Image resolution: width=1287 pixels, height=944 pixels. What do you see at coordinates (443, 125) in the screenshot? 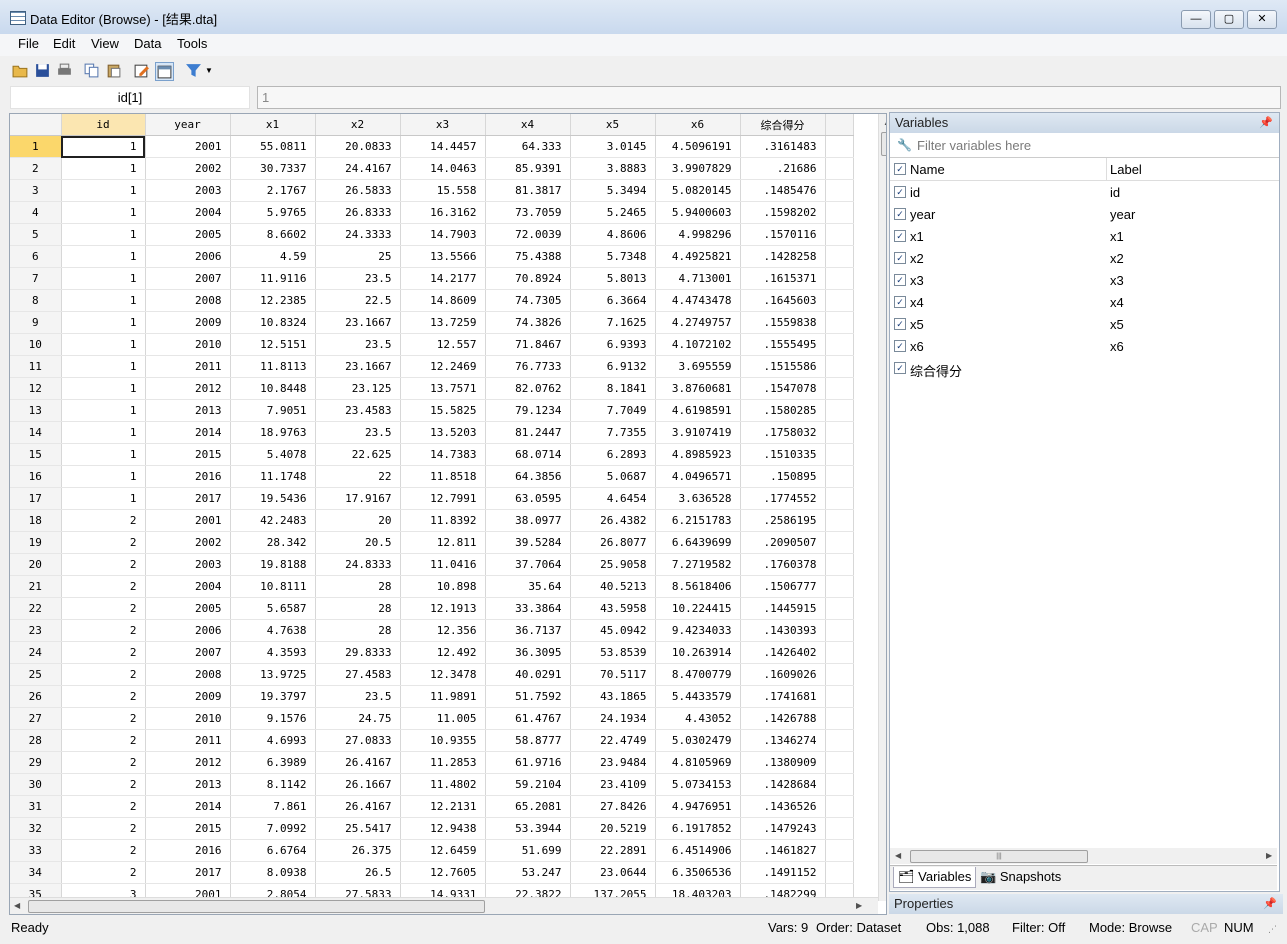
I see `column-header: x3` at bounding box center [443, 125].